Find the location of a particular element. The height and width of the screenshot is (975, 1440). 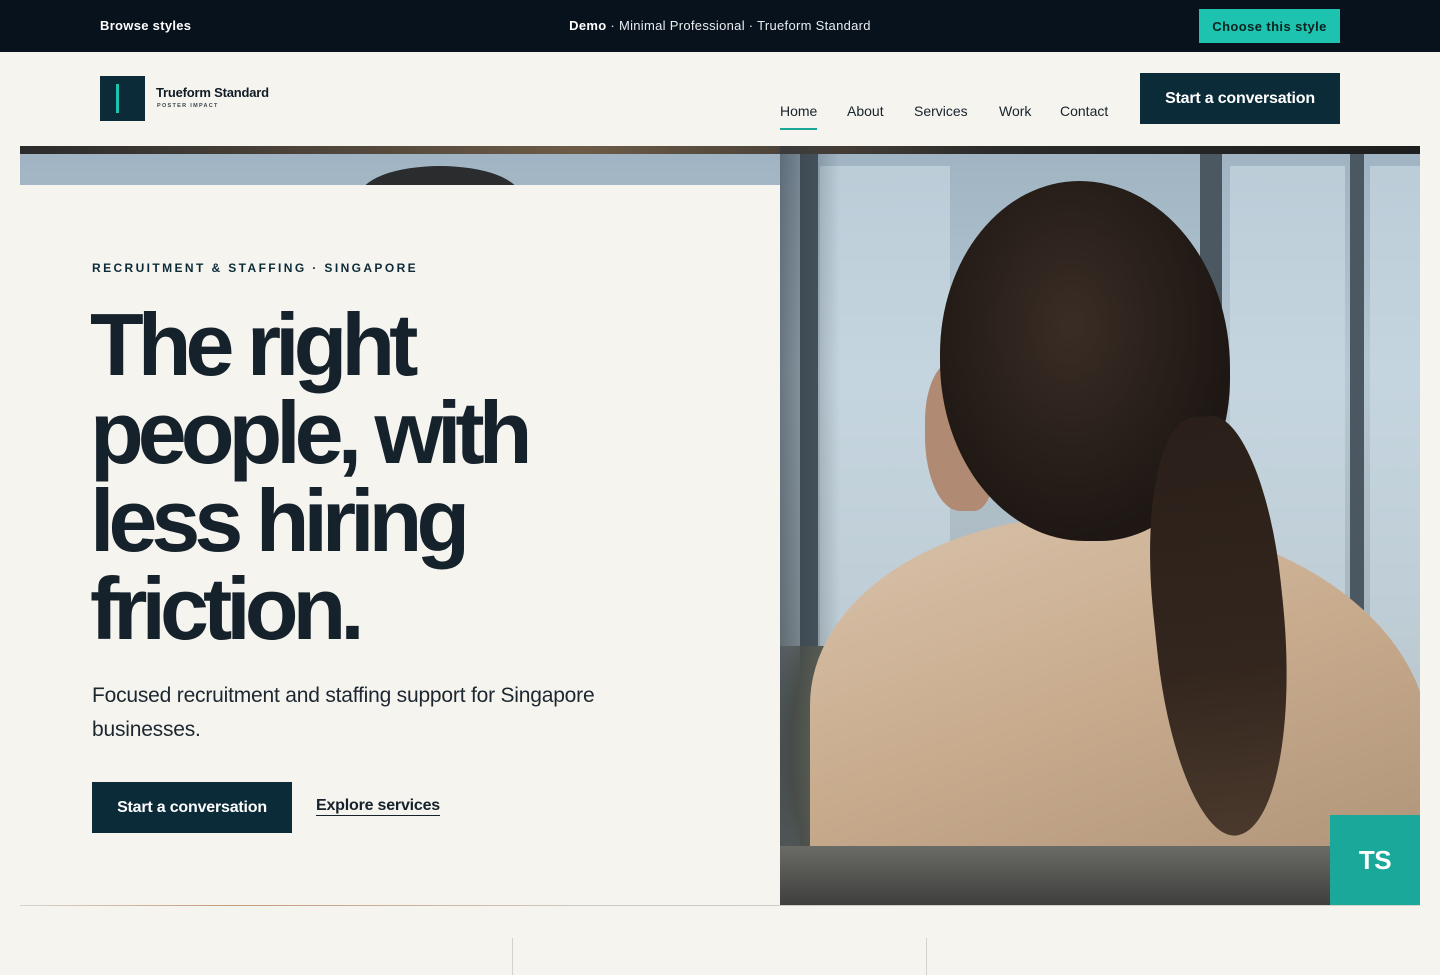

ts-badge: TS is located at coordinates (1375, 860).